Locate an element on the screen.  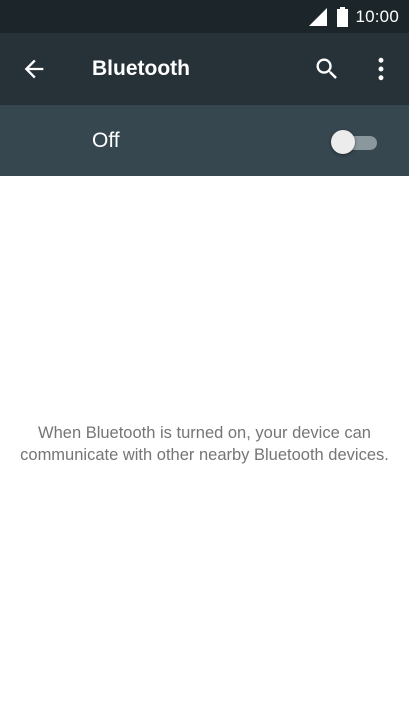
status-time: 10:00 is located at coordinates (377, 16).